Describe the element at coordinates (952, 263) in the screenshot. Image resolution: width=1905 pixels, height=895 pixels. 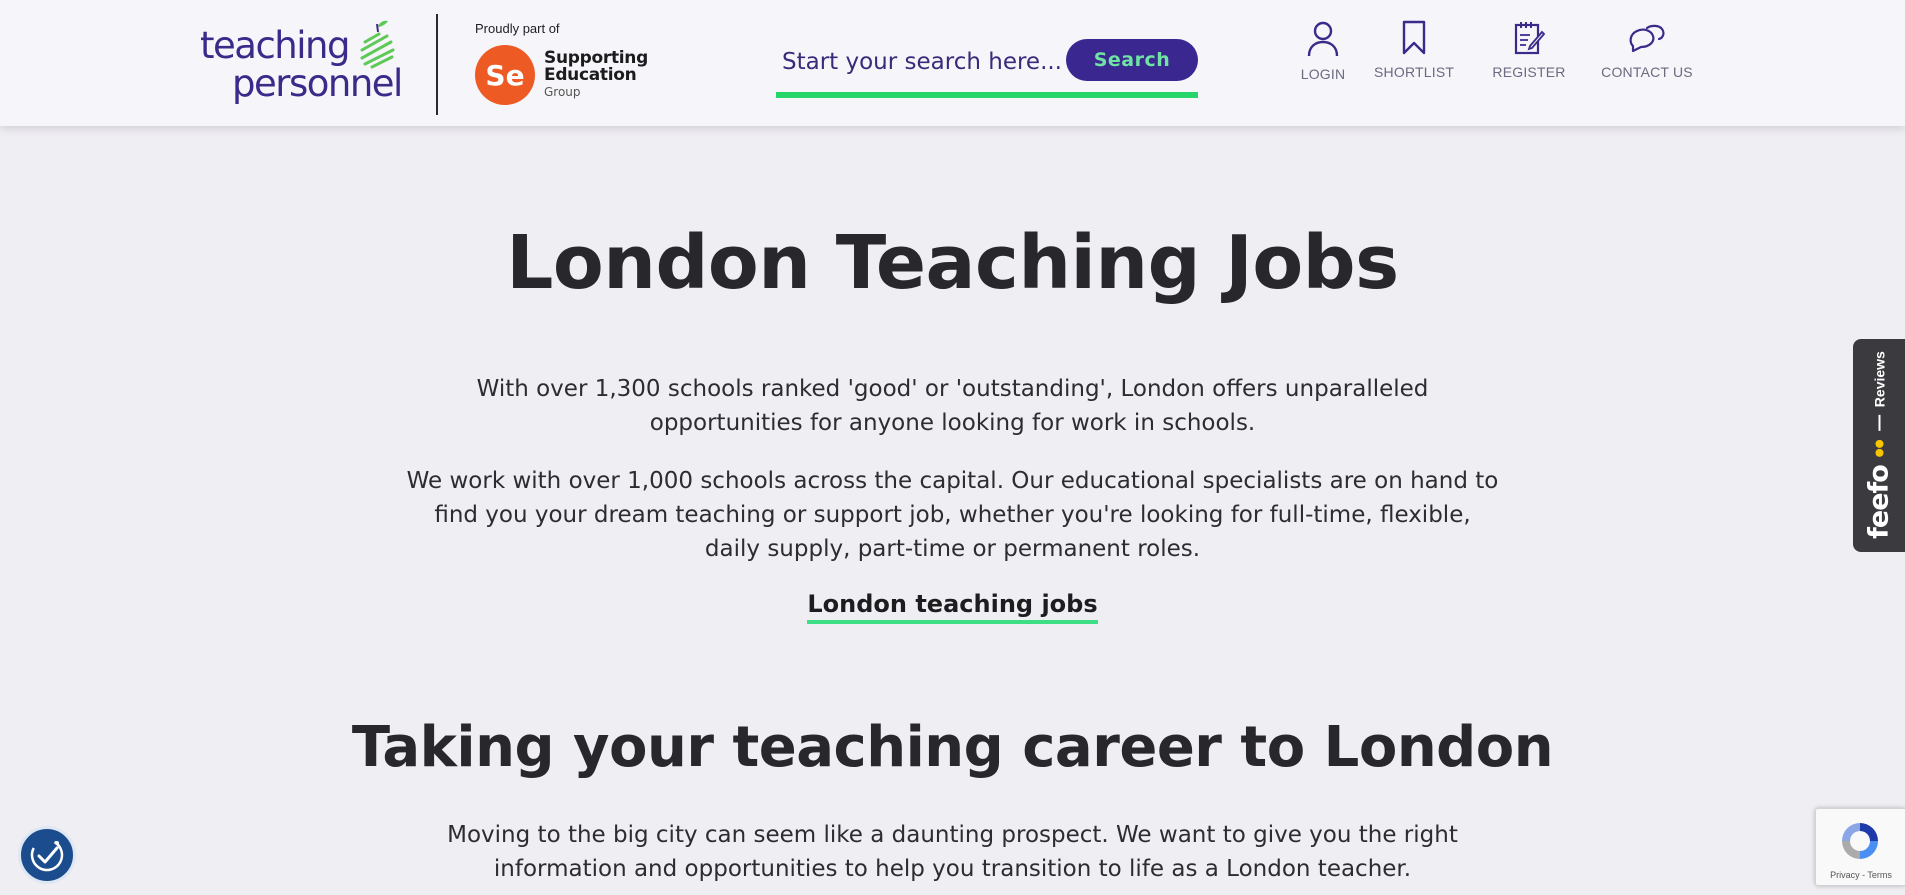
I see `page-title: London Teaching Jobs` at that location.